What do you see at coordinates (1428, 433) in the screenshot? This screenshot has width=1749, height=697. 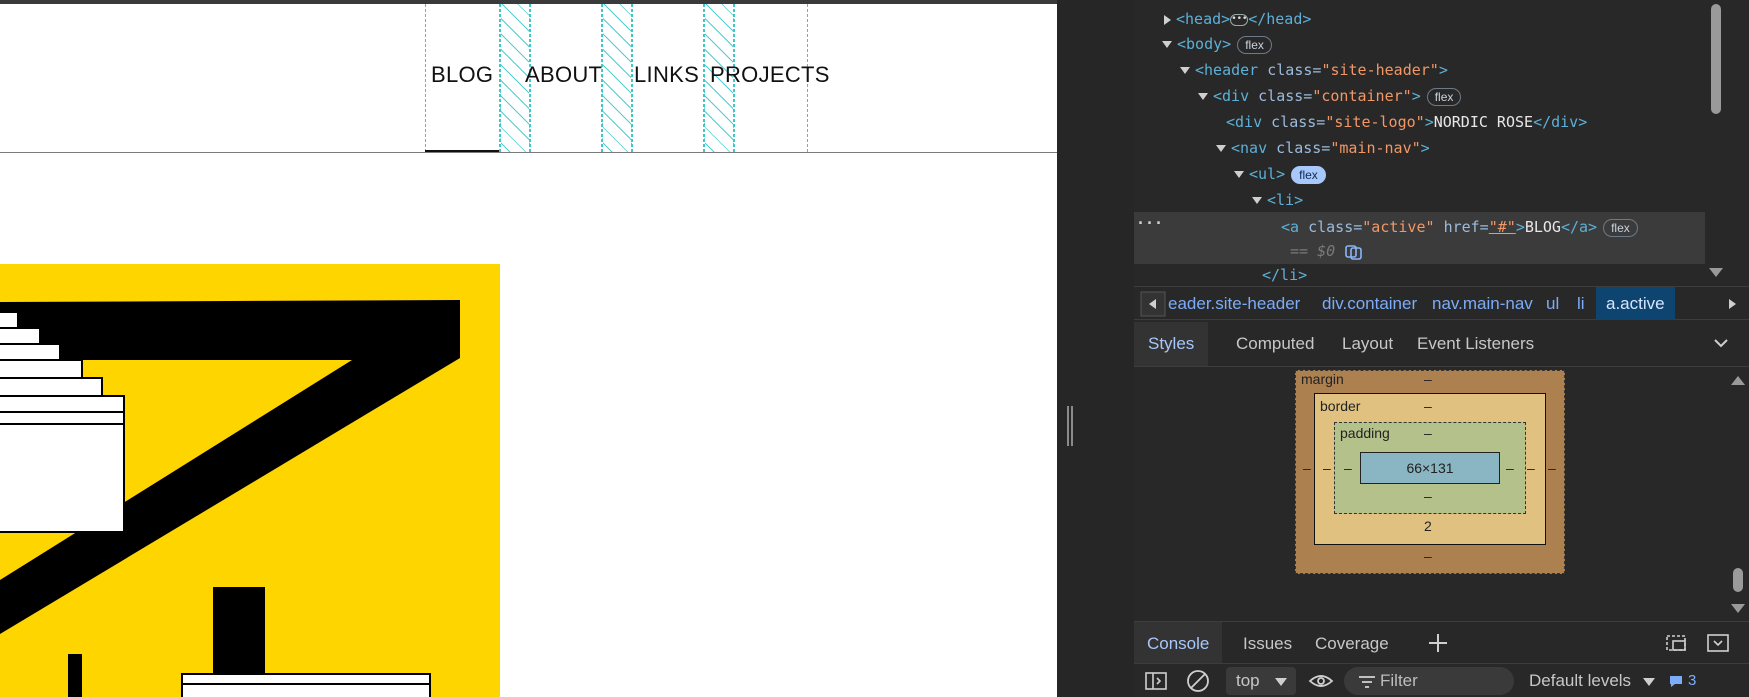 I see `padding-top-value: –` at bounding box center [1428, 433].